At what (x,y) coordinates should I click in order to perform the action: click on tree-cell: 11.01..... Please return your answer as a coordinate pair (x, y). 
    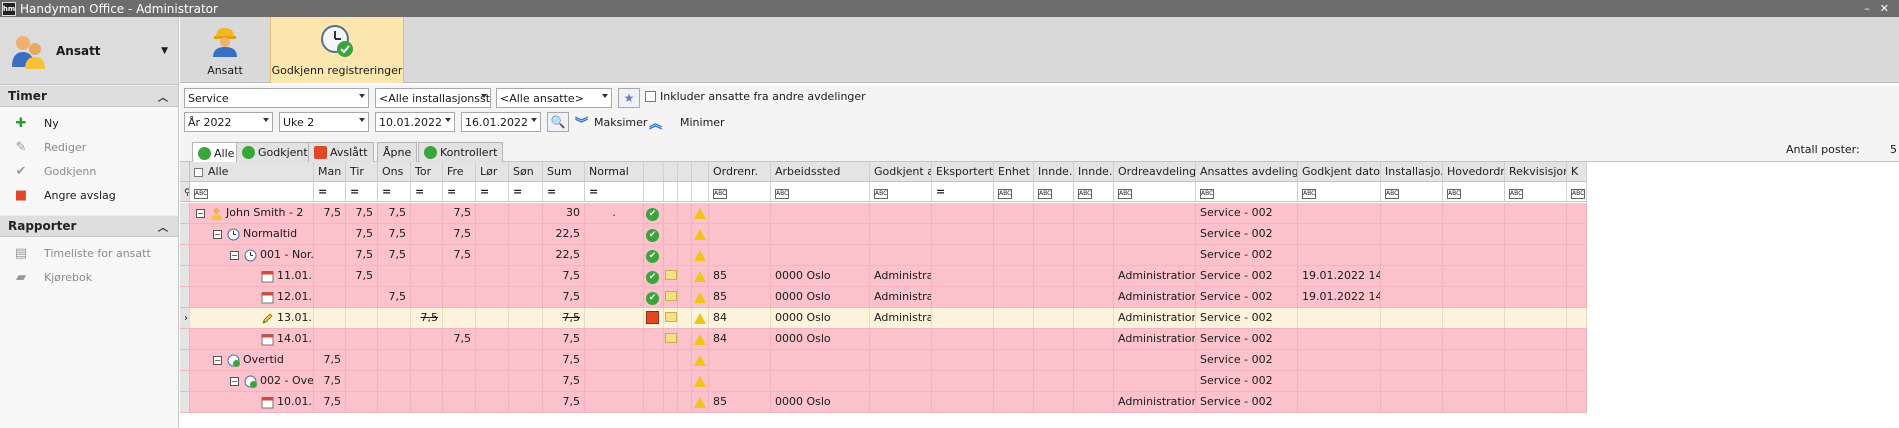
    Looking at the image, I should click on (252, 276).